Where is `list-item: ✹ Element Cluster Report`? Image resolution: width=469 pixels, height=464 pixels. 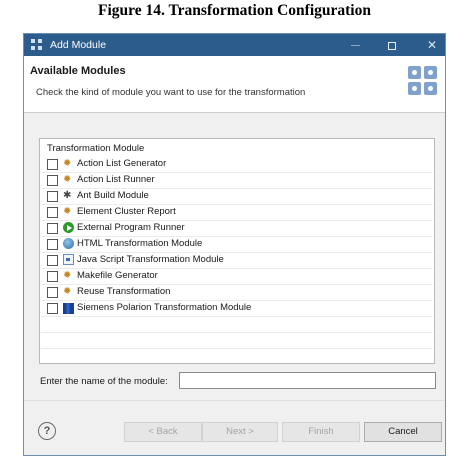
list-item: ✹ Element Cluster Report is located at coordinates (237, 213).